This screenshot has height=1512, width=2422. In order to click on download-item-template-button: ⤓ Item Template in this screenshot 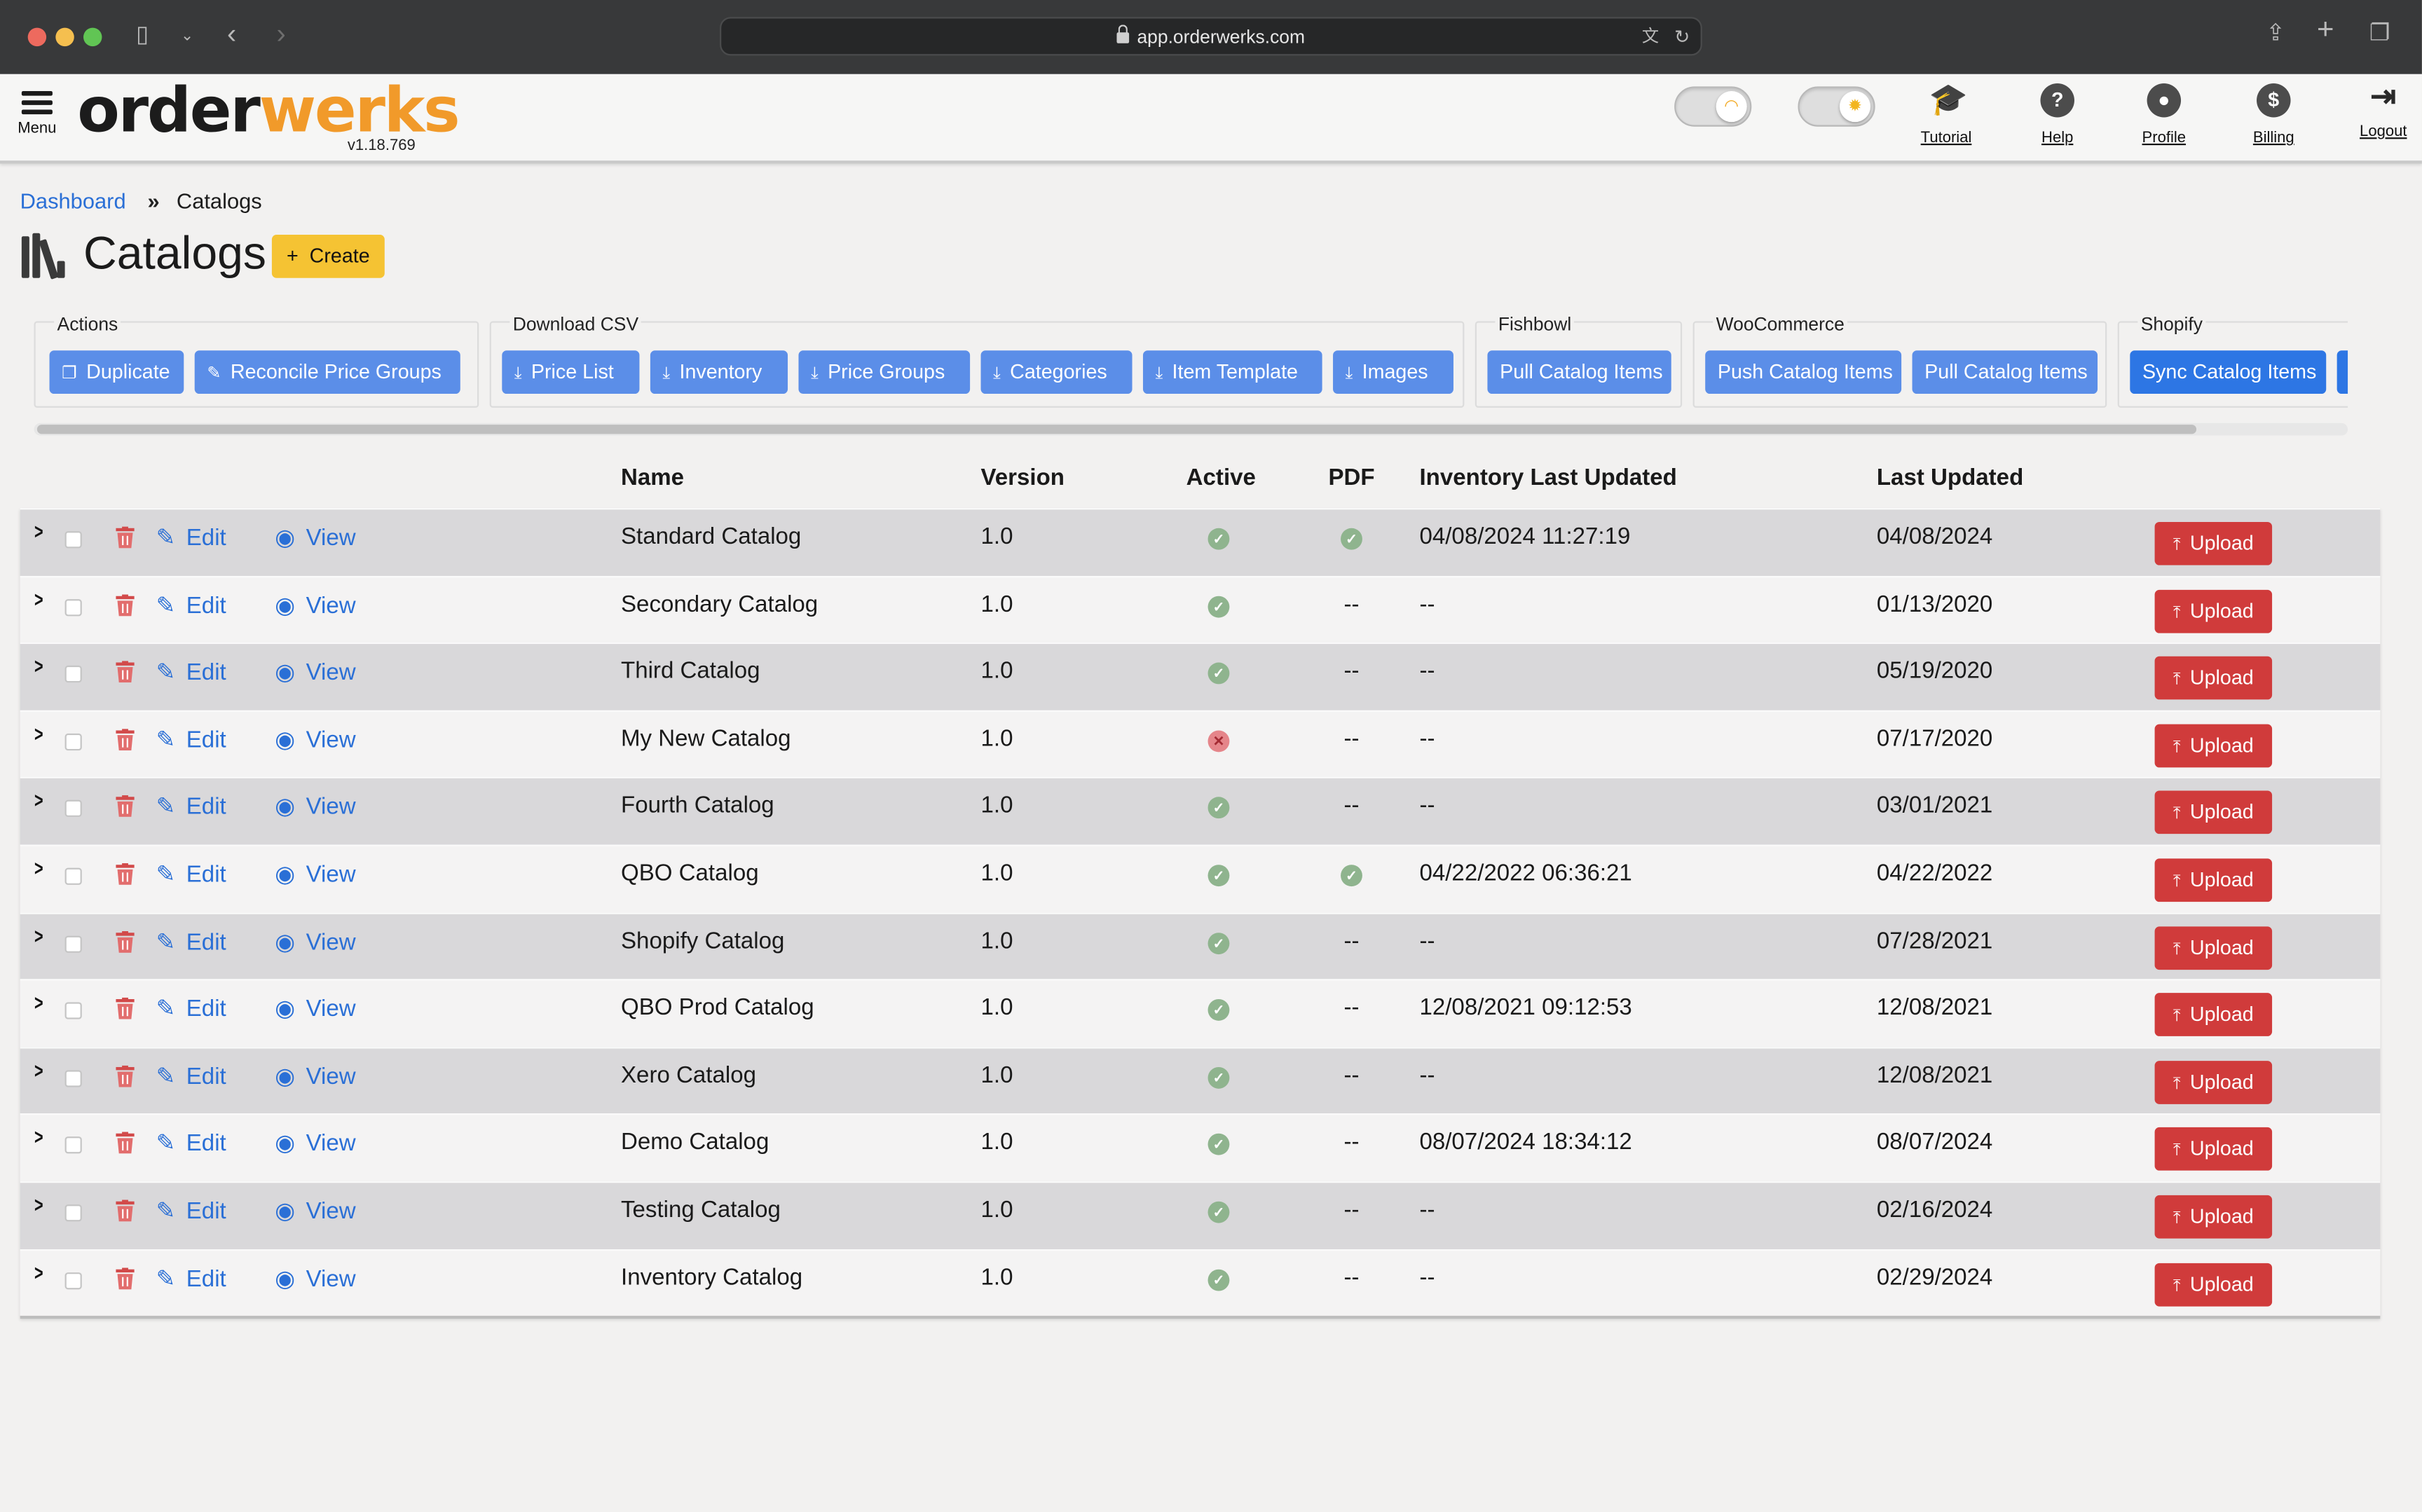, I will do `click(1232, 372)`.